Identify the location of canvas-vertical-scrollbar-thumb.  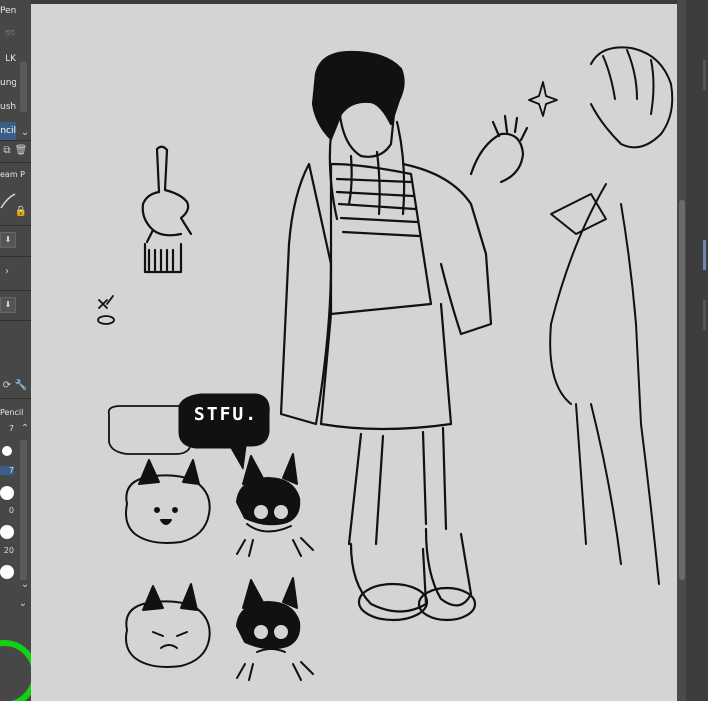
(682, 390).